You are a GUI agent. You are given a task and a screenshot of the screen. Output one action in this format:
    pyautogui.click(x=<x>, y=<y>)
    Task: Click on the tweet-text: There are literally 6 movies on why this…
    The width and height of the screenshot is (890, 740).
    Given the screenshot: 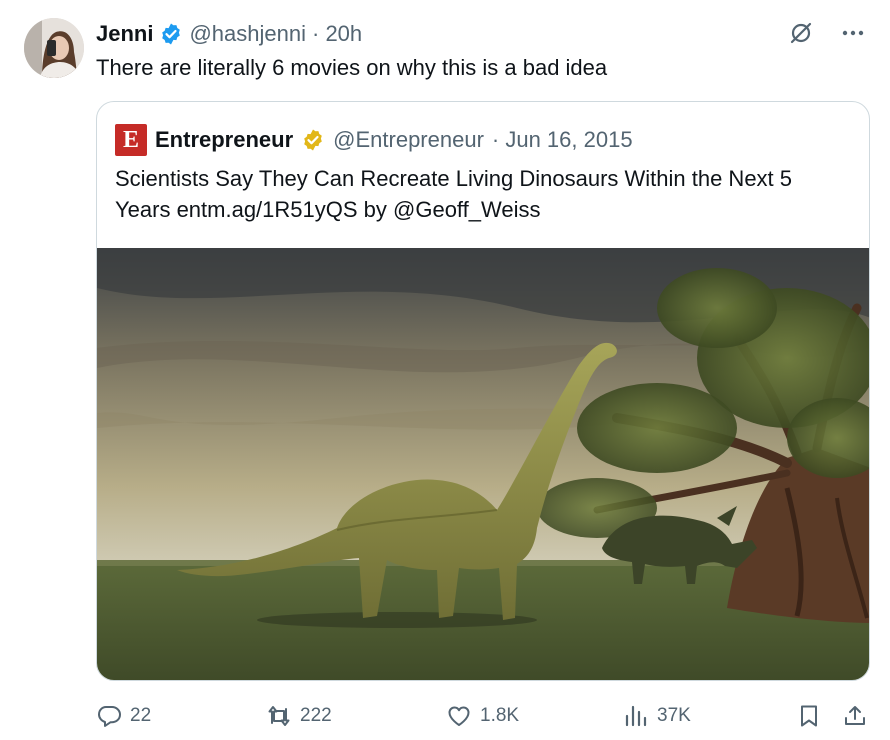 What is the action you would take?
    pyautogui.click(x=352, y=67)
    